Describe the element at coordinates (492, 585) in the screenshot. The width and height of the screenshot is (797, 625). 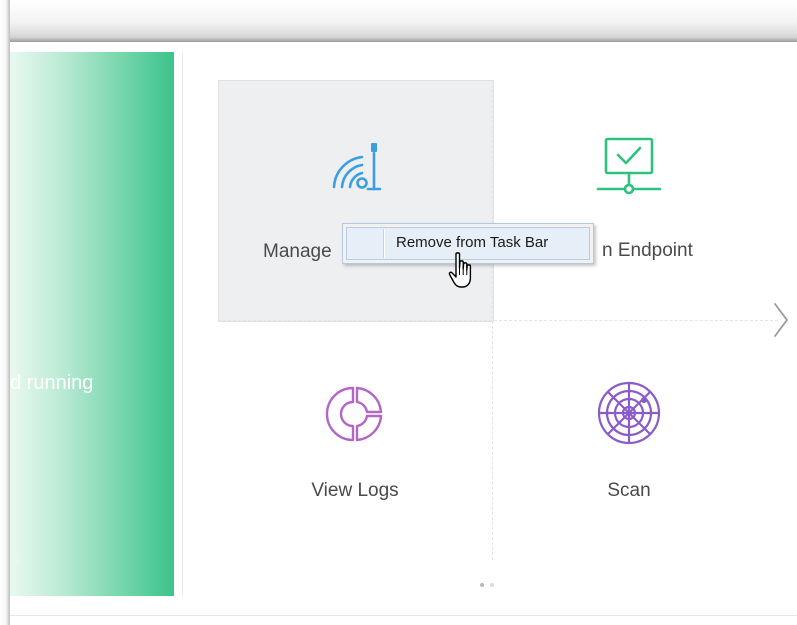
I see `page-dot` at that location.